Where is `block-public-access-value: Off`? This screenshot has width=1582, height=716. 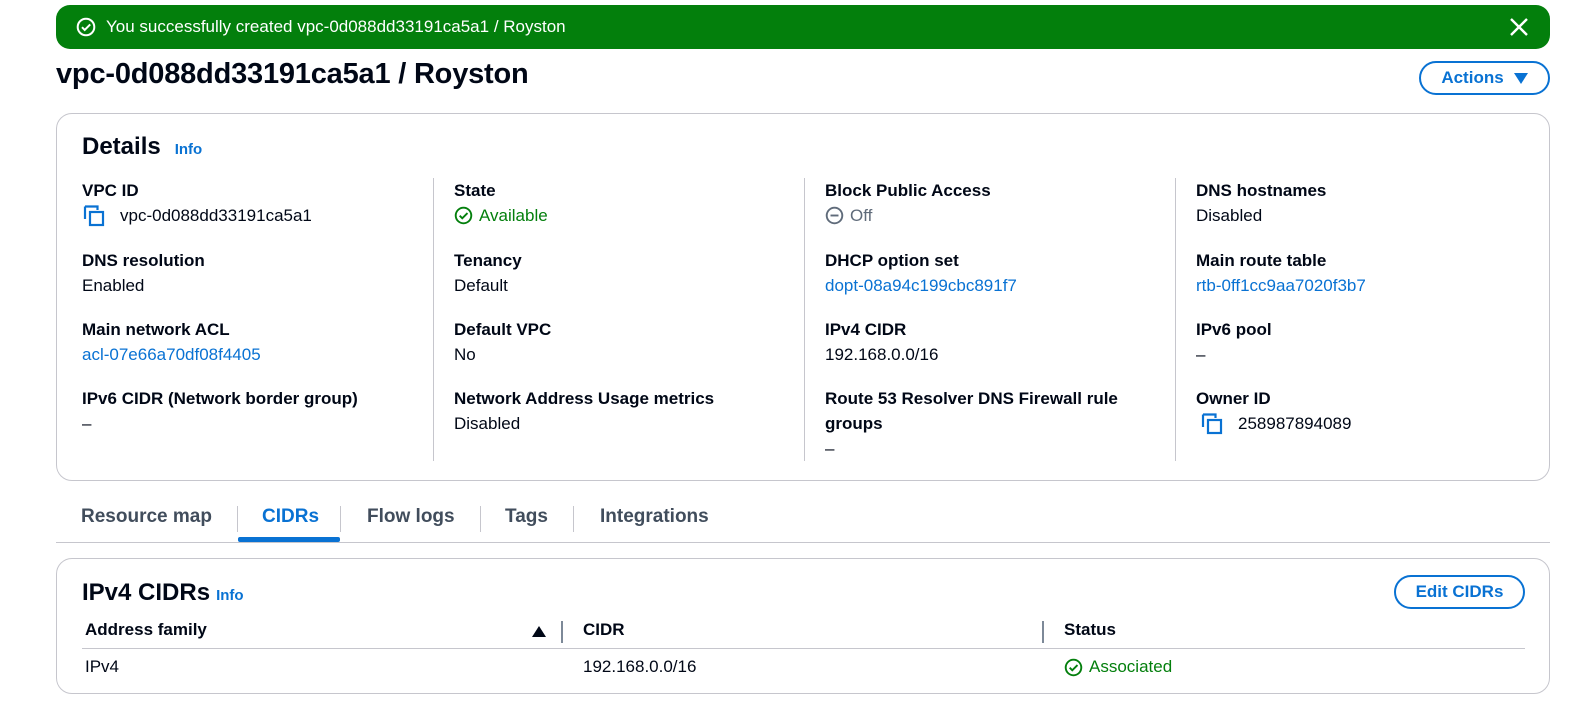
block-public-access-value: Off is located at coordinates (861, 215).